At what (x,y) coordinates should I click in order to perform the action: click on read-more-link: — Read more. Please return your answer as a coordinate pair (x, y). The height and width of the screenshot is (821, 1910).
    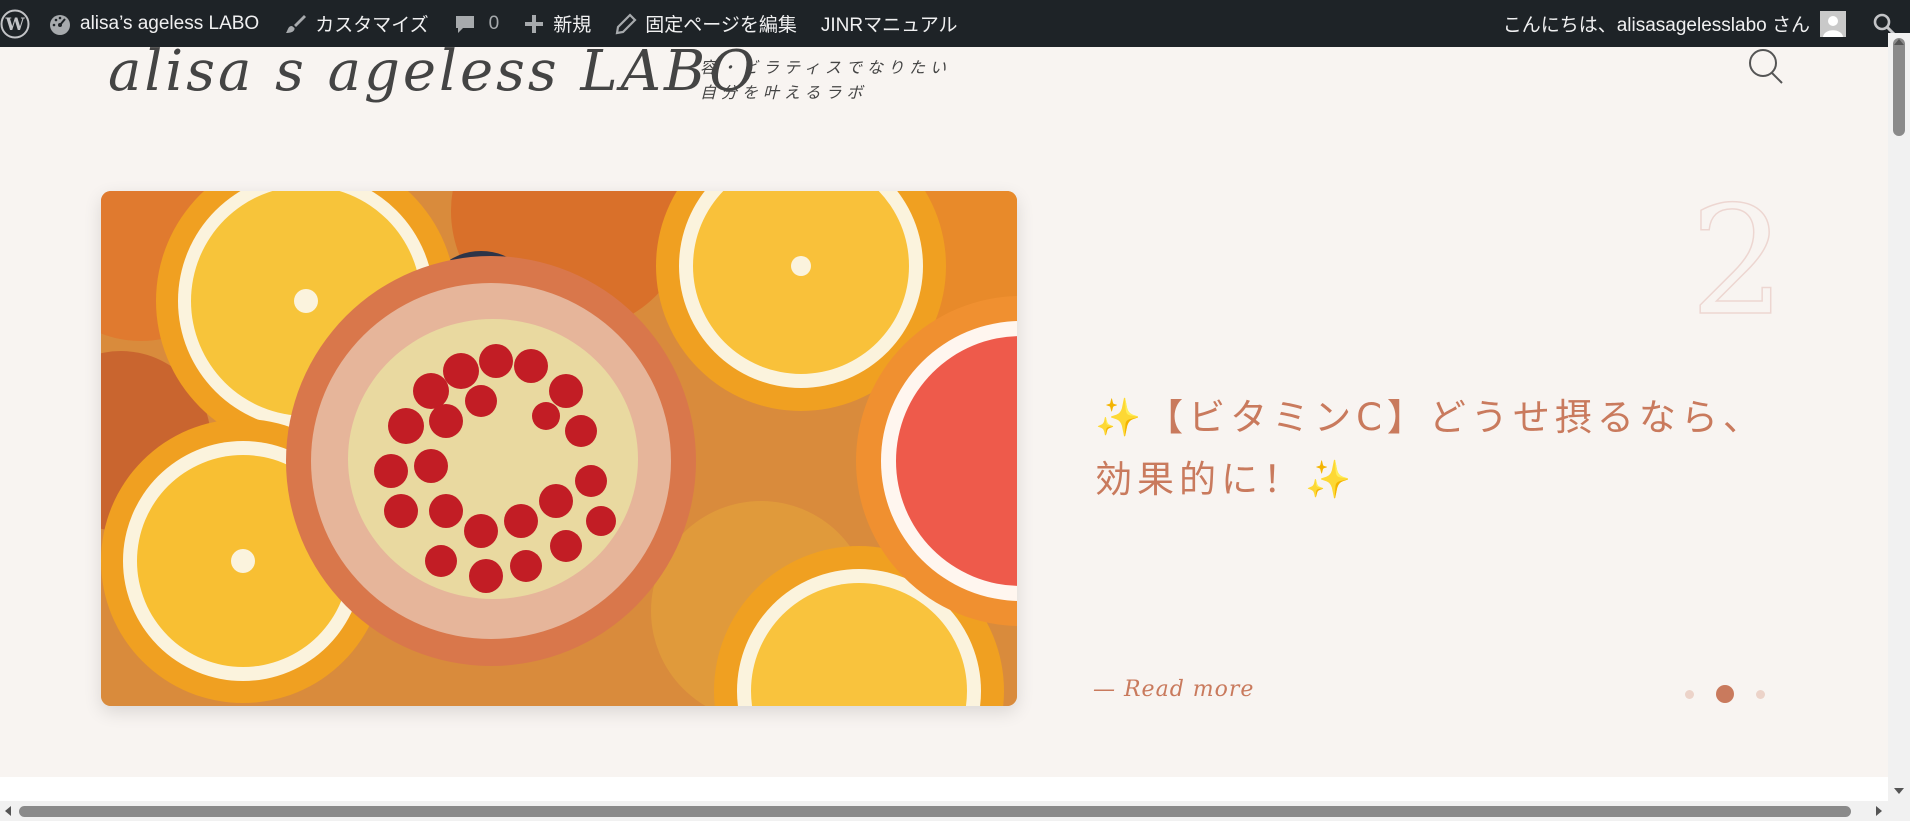
    Looking at the image, I should click on (1173, 689).